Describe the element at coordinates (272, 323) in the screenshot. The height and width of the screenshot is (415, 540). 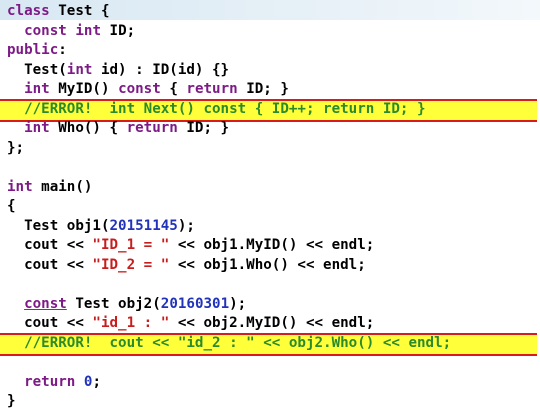
I see `code-token: << obj2.MyID() << endl;` at that location.